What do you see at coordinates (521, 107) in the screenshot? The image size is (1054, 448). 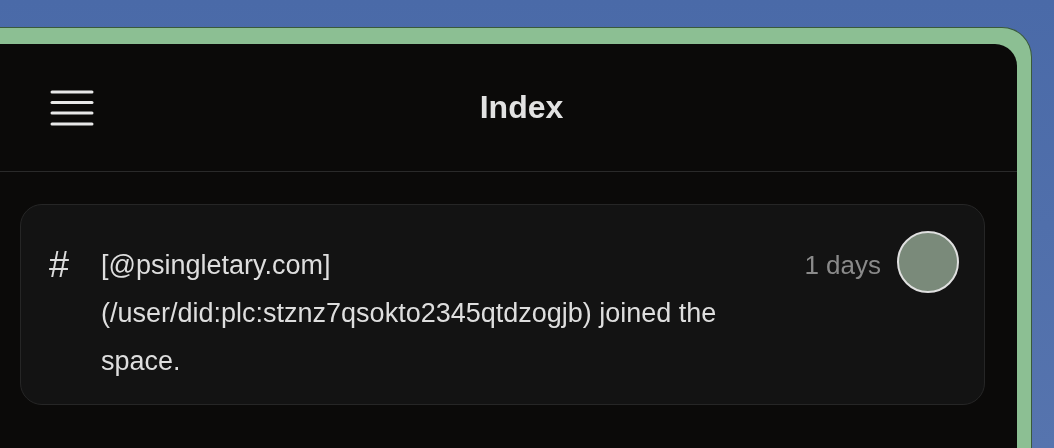 I see `page-title: Index` at bounding box center [521, 107].